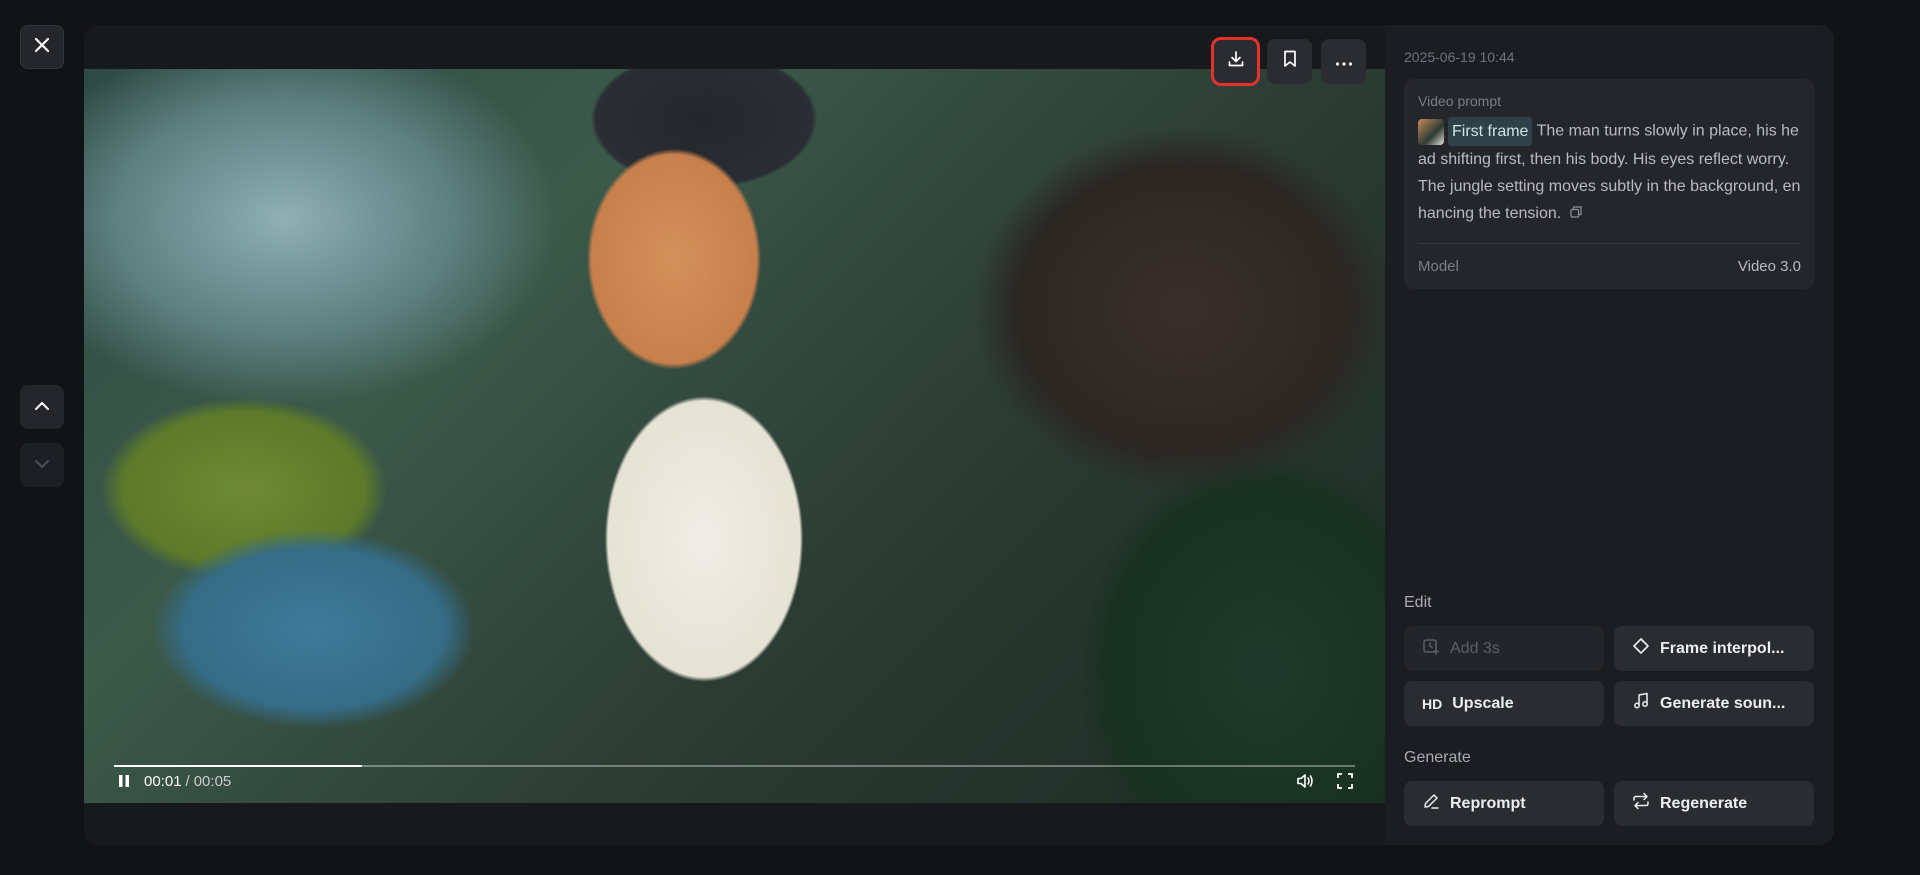 This screenshot has width=1920, height=875. I want to click on generate-section-label: Generate, so click(1437, 757).